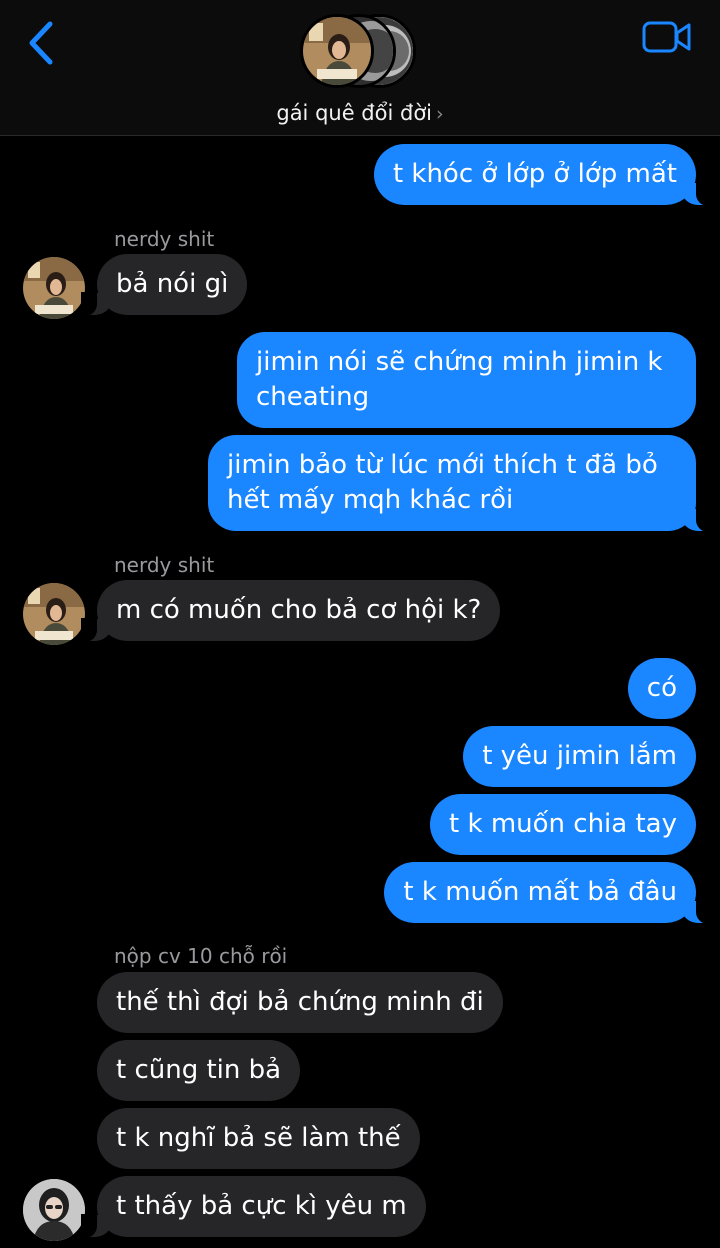  Describe the element at coordinates (459, 379) in the screenshot. I see `message-text: jimin nói sẽ chứng minh jimin k cheating` at that location.